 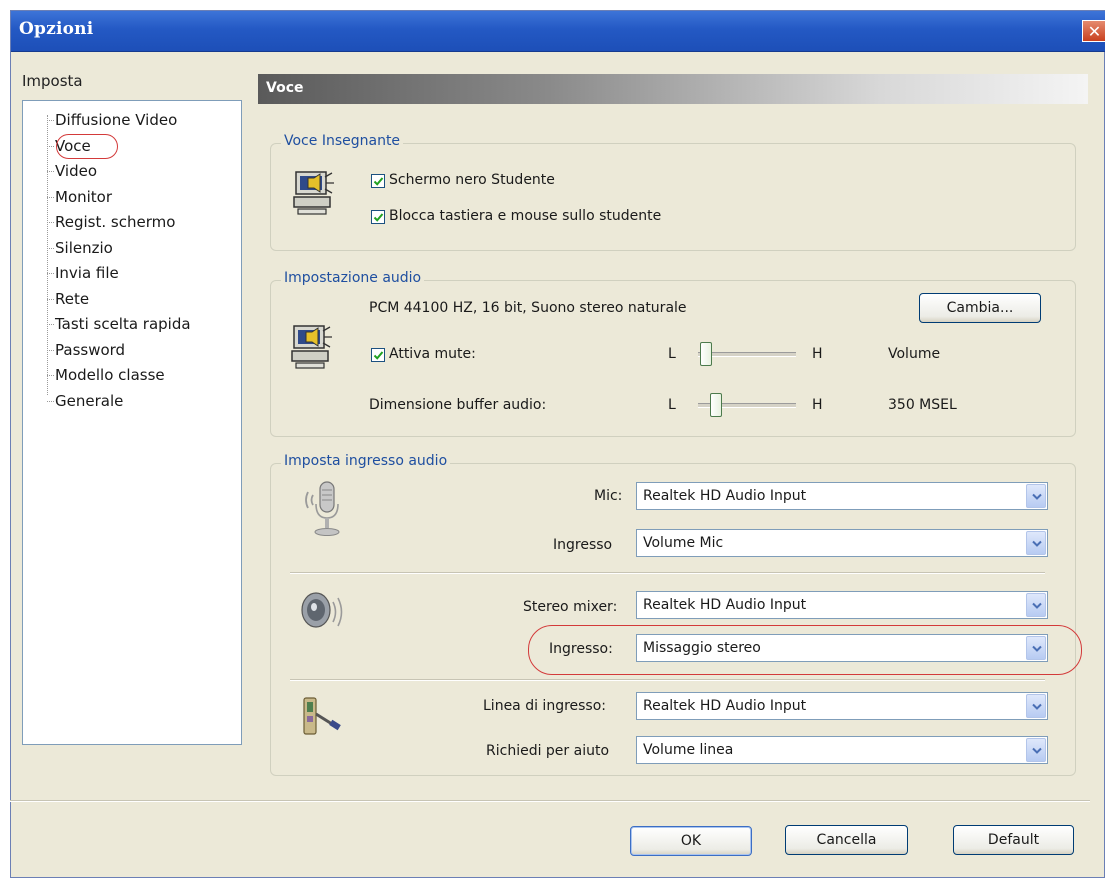 I want to click on audio-settings-group-title: Impostazione audio, so click(x=353, y=278).